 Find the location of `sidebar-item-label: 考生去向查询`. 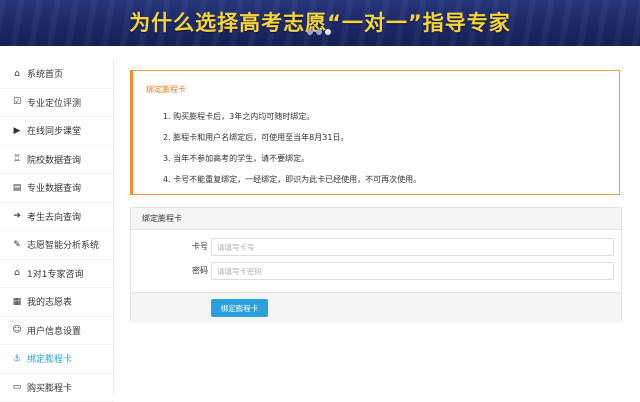

sidebar-item-label: 考生去向查询 is located at coordinates (54, 216).